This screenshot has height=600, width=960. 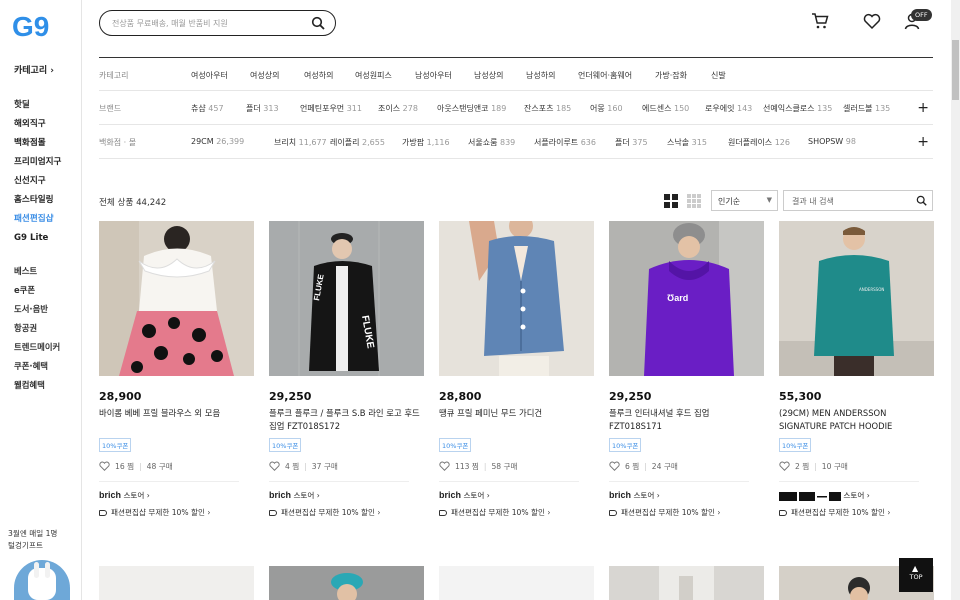 I want to click on scrollbar-thumb, so click(x=955, y=70).